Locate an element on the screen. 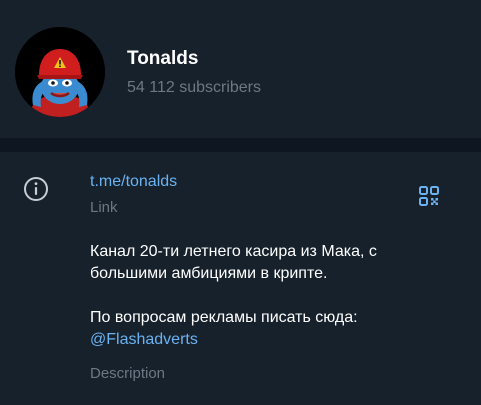 The height and width of the screenshot is (405, 481). mention-link: @Flashadverts is located at coordinates (144, 339).